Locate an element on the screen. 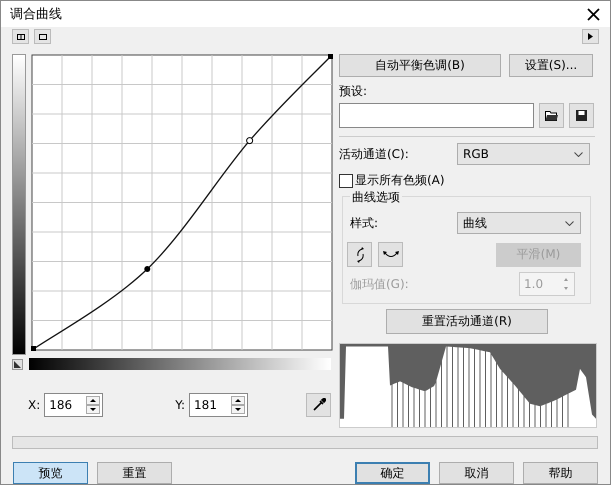 The width and height of the screenshot is (611, 485). preset-field is located at coordinates (436, 115).